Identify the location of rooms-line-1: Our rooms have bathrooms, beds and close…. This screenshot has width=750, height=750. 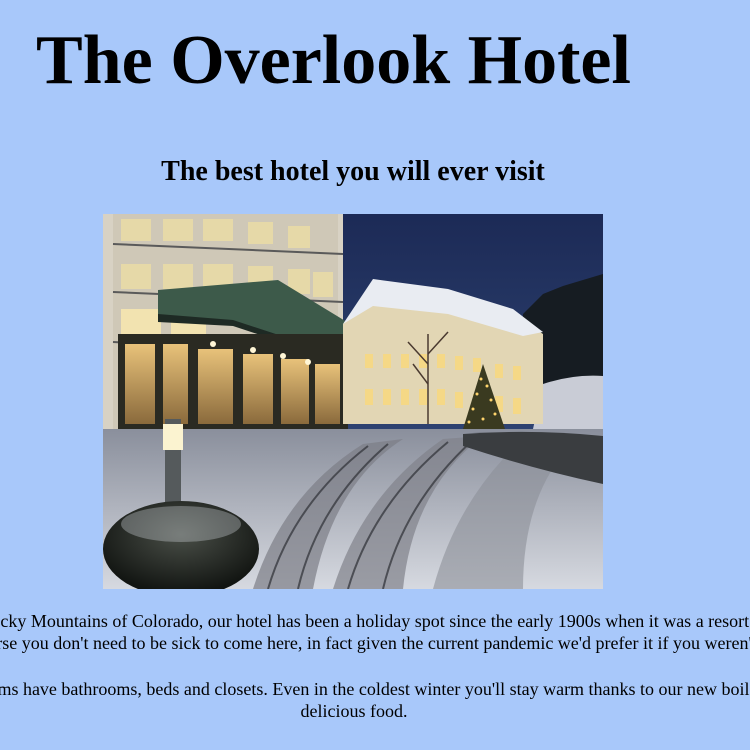
(375, 689).